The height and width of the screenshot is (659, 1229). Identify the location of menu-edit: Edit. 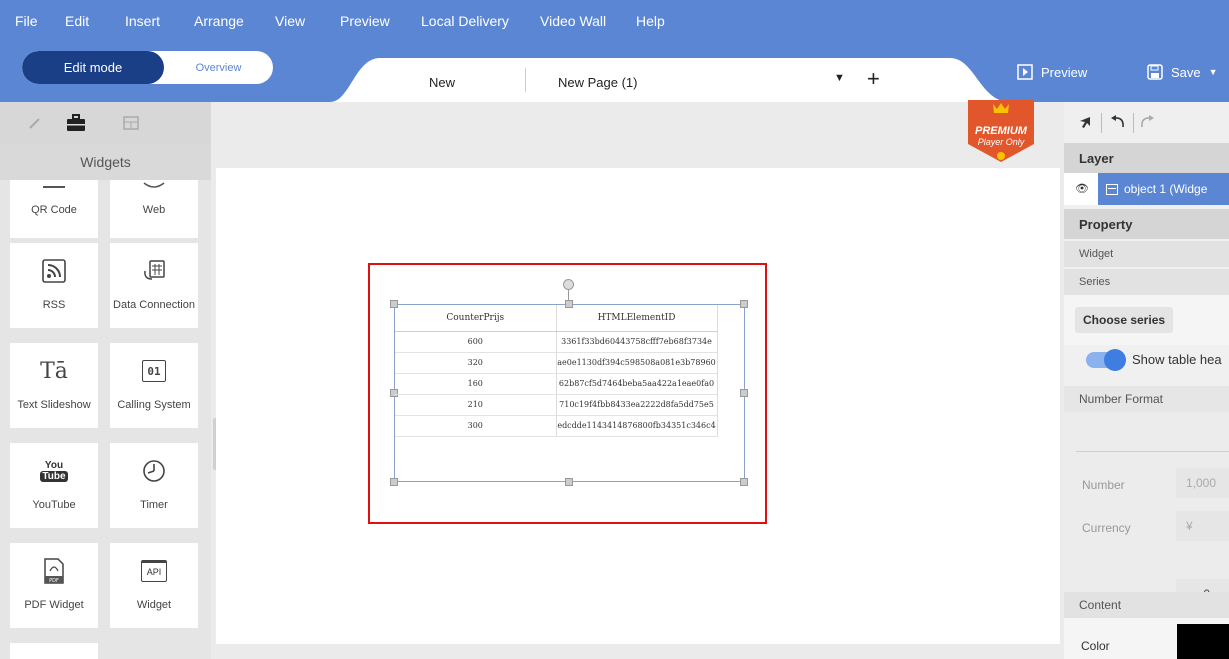
(77, 21).